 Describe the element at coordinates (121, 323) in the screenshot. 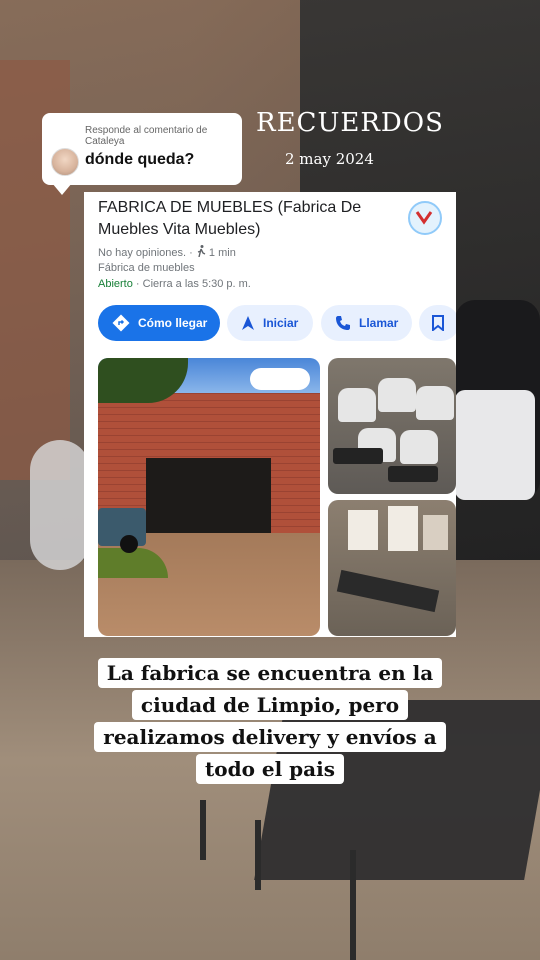

I see `directions-icon` at that location.